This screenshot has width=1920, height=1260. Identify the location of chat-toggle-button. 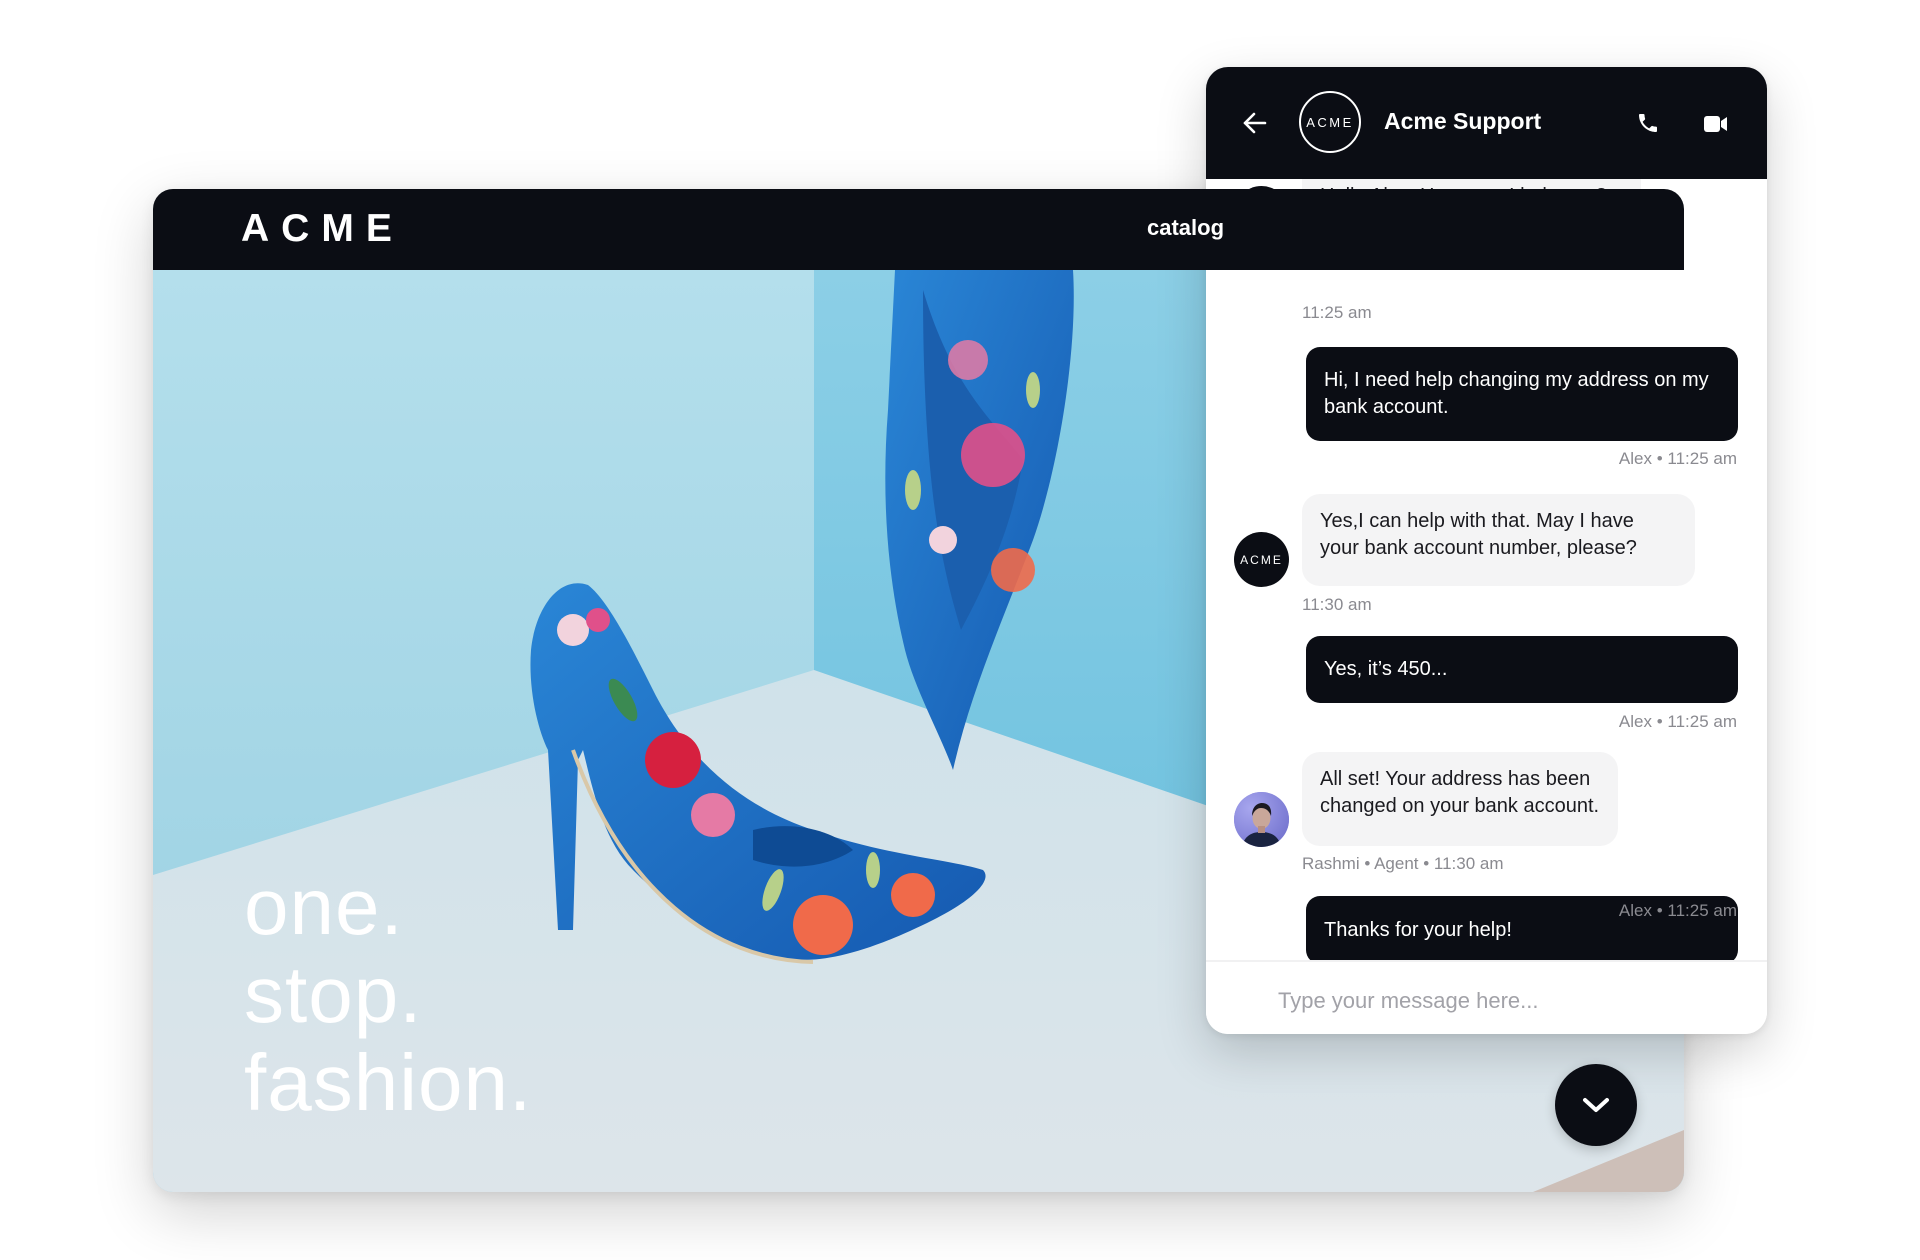
(1596, 1105).